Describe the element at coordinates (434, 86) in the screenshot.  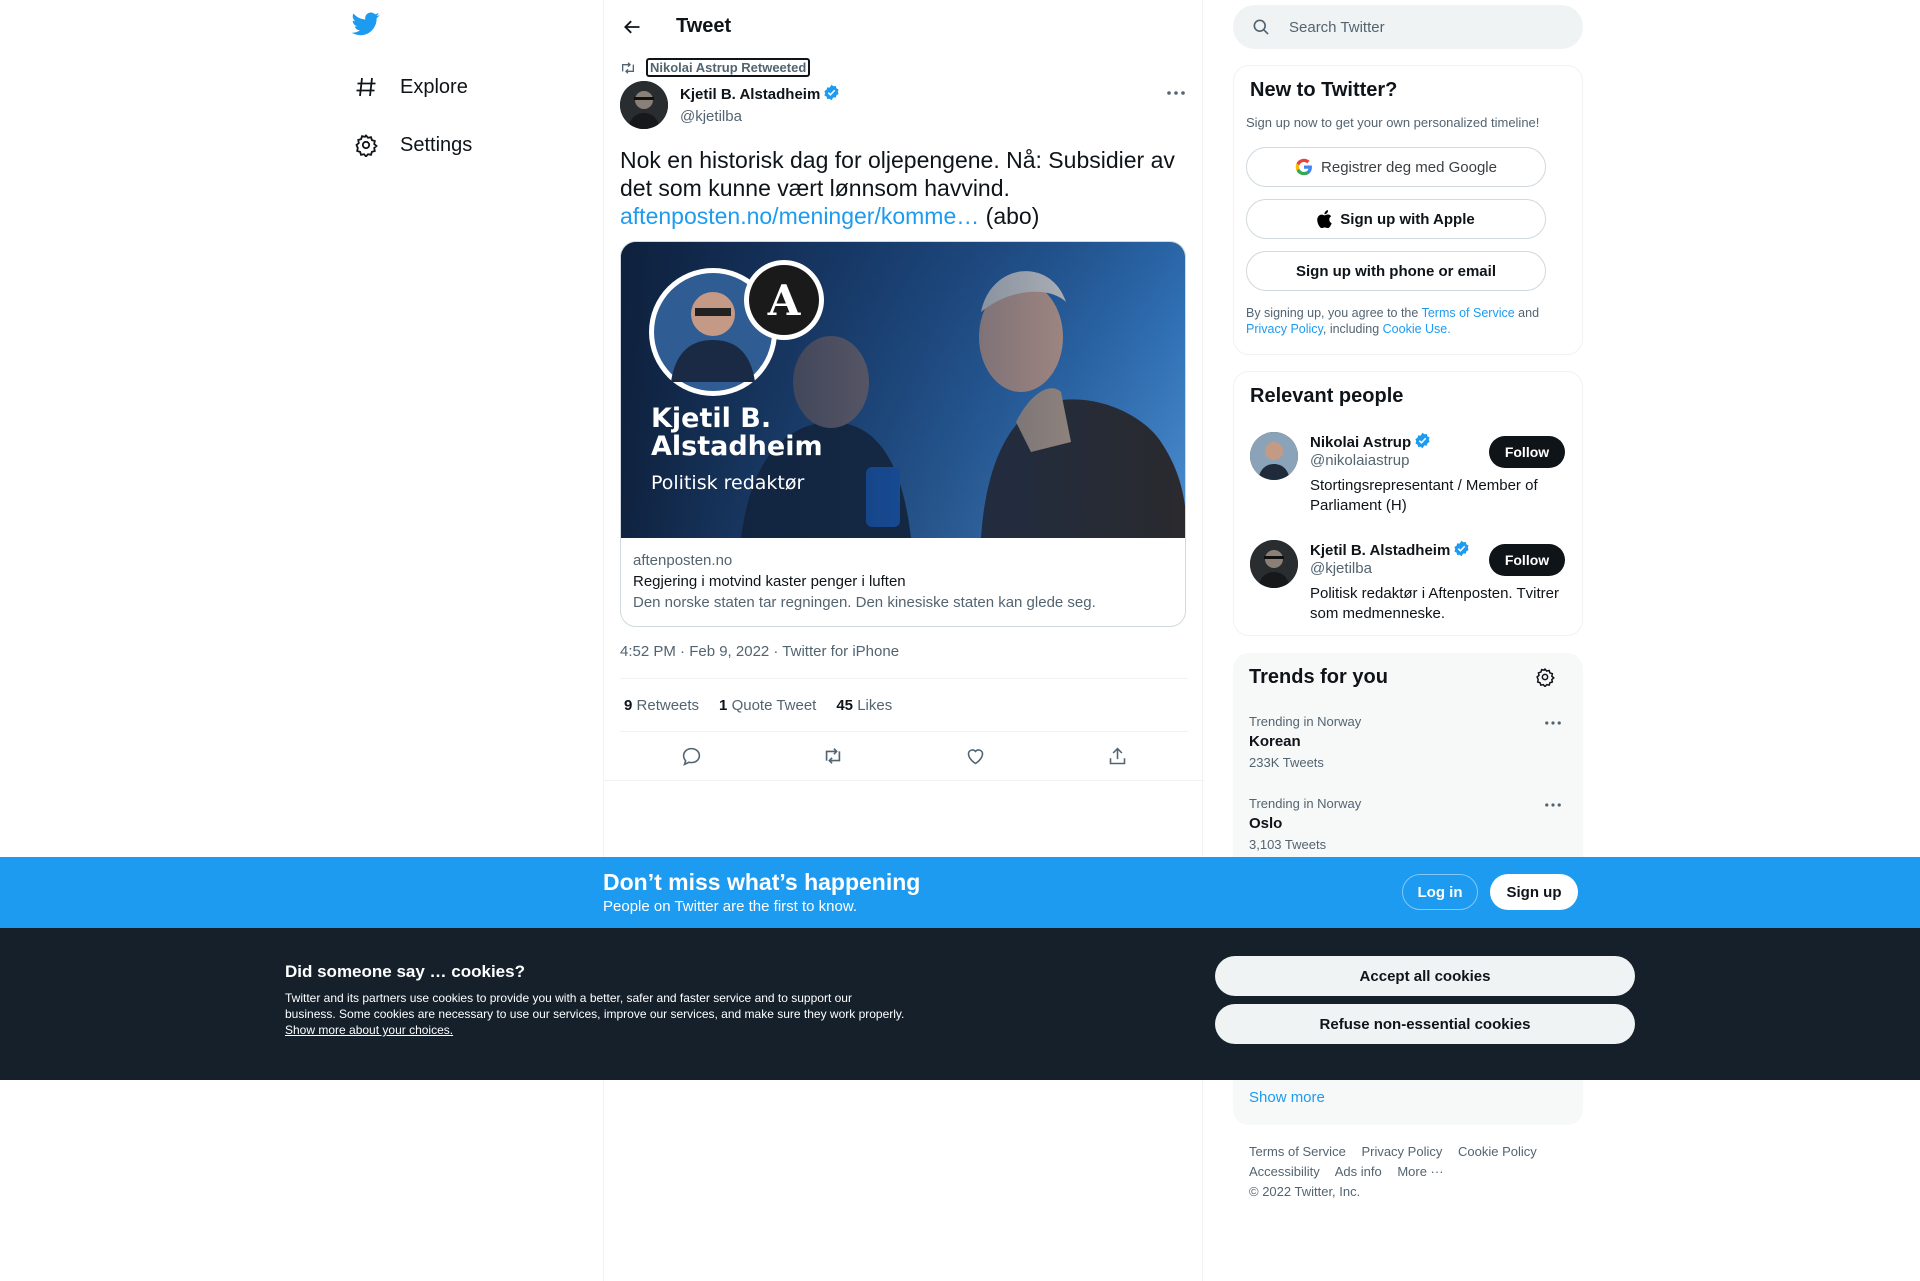
I see `nav-explore-label: Explore` at that location.